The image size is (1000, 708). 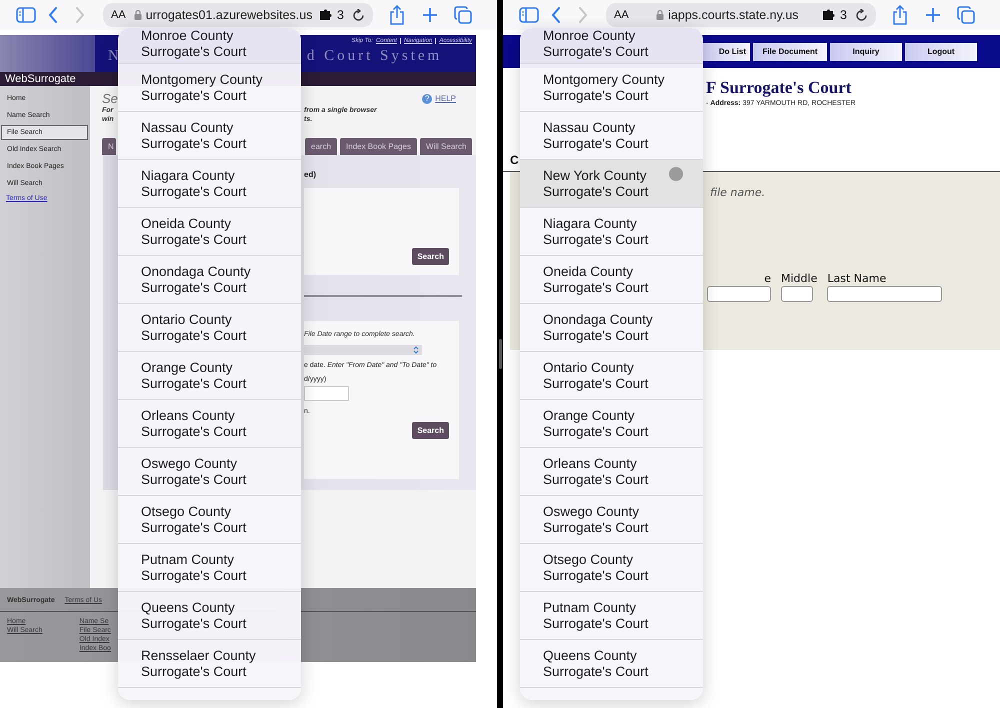 What do you see at coordinates (857, 278) in the screenshot?
I see `field-label: Last Name` at bounding box center [857, 278].